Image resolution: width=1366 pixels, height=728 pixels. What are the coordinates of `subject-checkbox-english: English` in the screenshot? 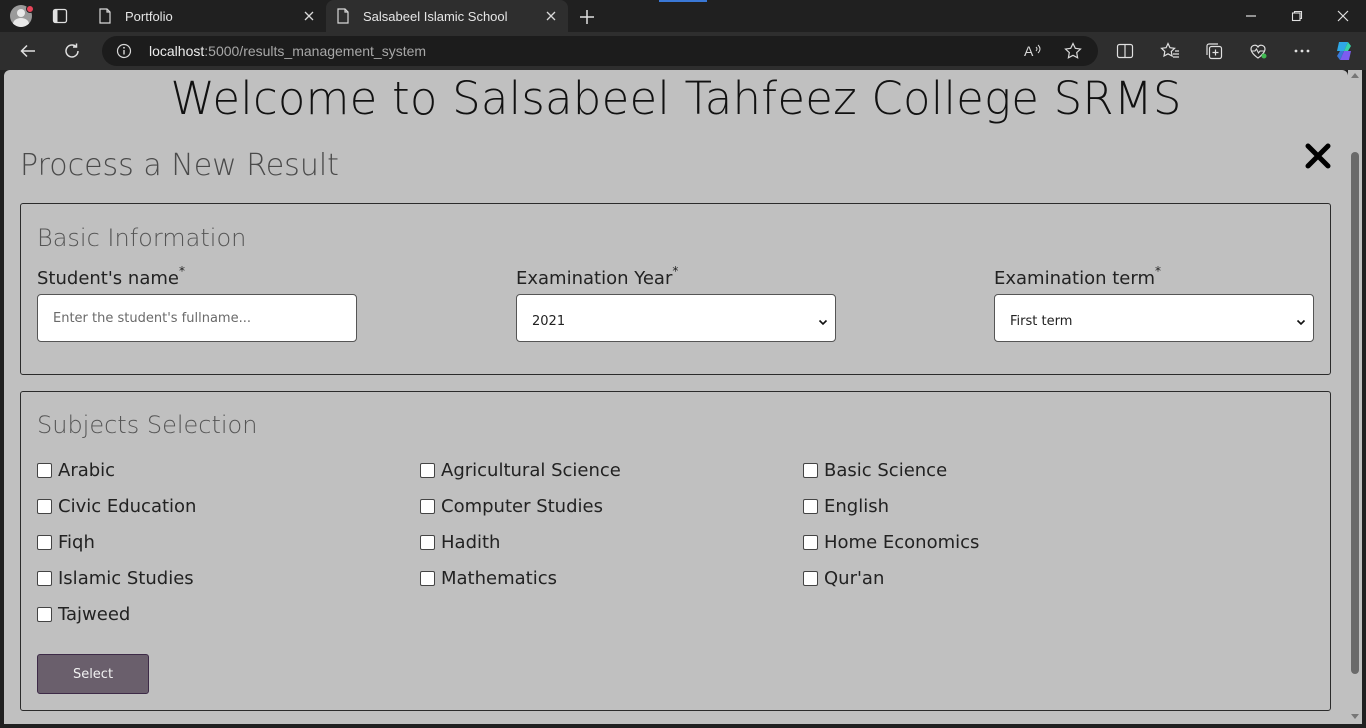 It's located at (846, 506).